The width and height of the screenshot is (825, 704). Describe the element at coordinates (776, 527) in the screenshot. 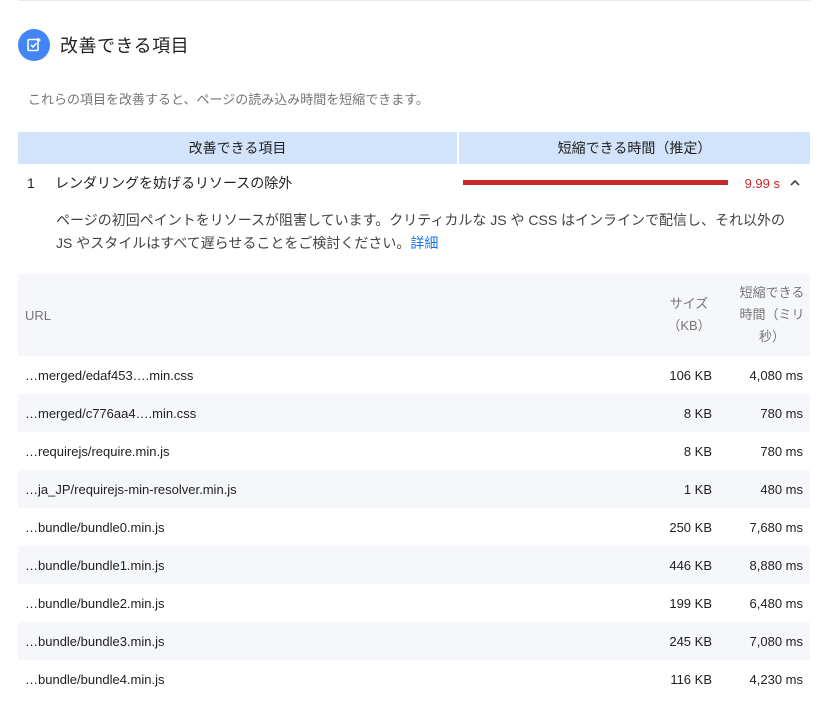

I see `resource-savings: 7,680 ms` at that location.